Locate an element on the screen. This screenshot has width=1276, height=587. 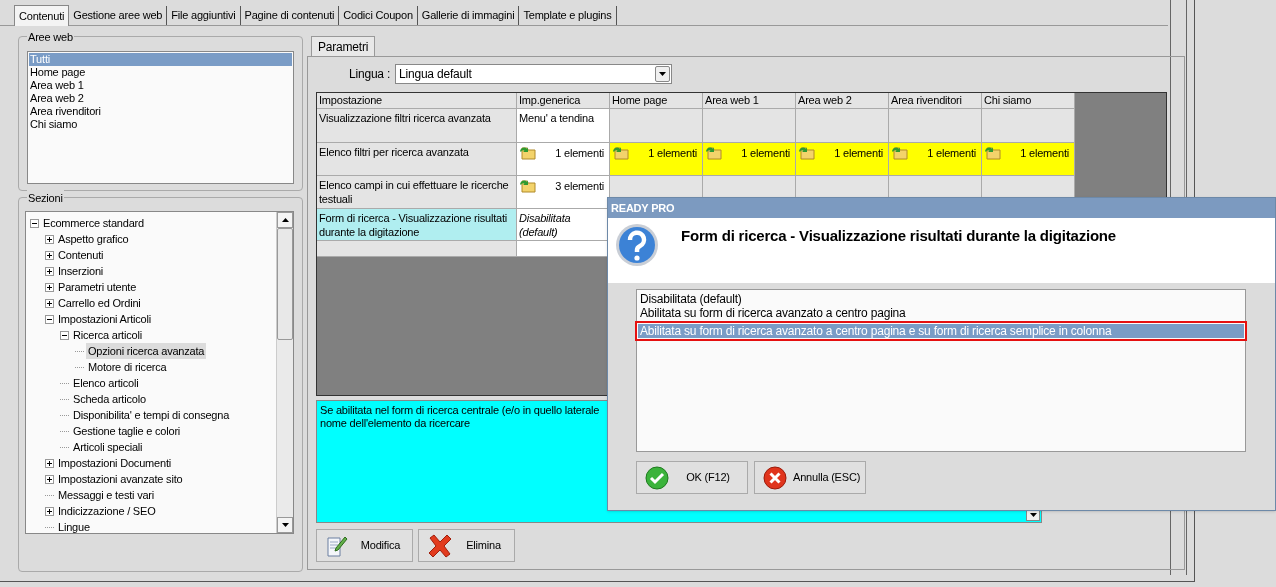
tab: Parametri is located at coordinates (343, 46).